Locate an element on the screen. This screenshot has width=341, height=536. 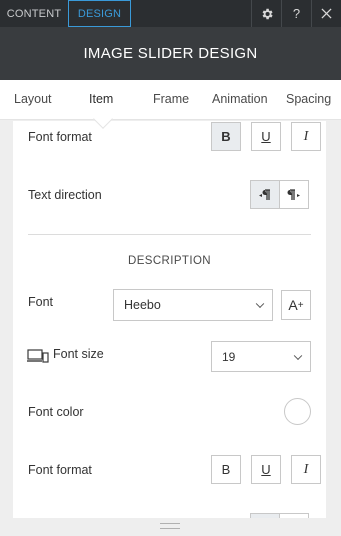
text-direction-group is located at coordinates (279, 194).